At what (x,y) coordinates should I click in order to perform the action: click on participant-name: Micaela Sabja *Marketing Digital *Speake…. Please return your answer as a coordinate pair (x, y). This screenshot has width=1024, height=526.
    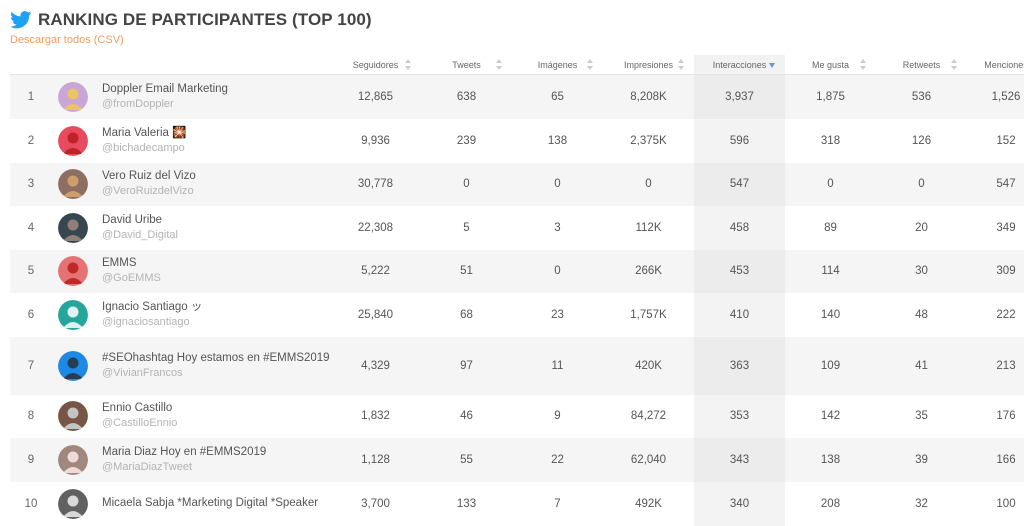
    Looking at the image, I should click on (216, 503).